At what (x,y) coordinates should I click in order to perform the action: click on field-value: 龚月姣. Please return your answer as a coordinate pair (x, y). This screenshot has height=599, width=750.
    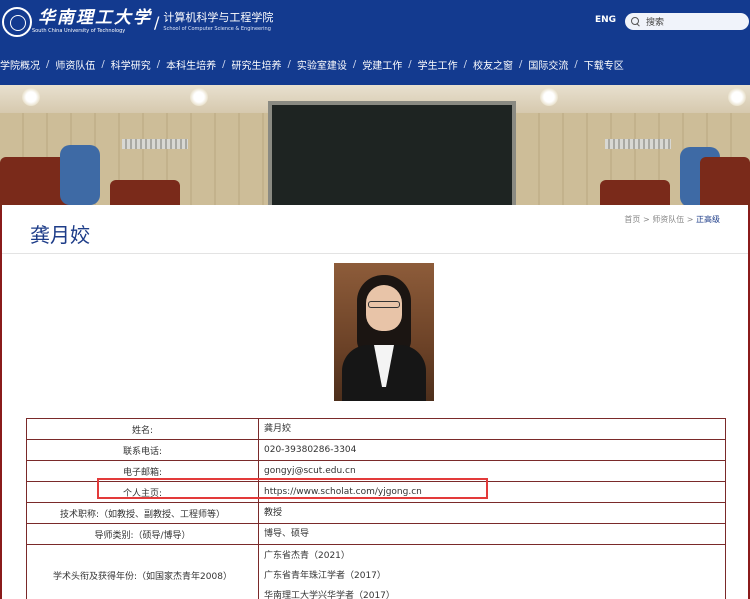
    Looking at the image, I should click on (492, 429).